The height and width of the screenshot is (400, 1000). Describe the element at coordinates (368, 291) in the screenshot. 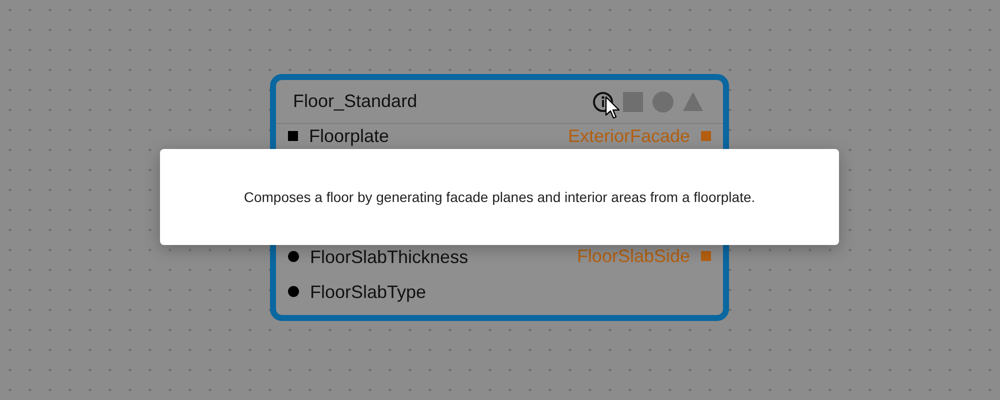

I see `input-label: FloorSlabType` at that location.